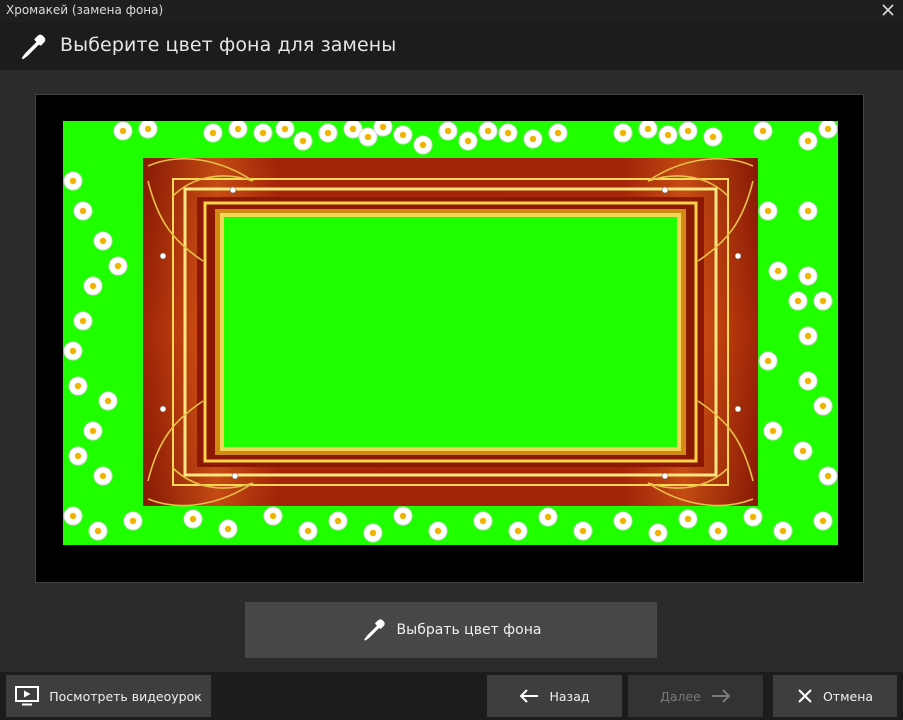 Image resolution: width=903 pixels, height=720 pixels. I want to click on pick-background-color-button: Выбрать цвет фона, so click(451, 630).